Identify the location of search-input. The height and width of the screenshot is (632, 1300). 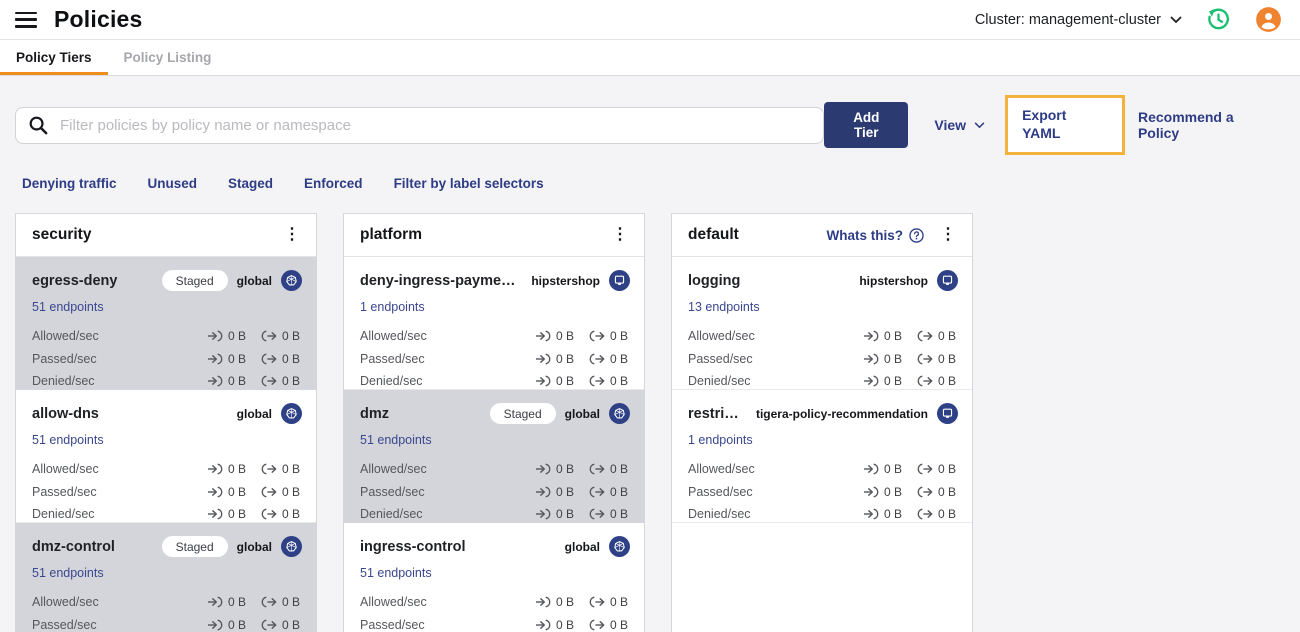
(420, 125).